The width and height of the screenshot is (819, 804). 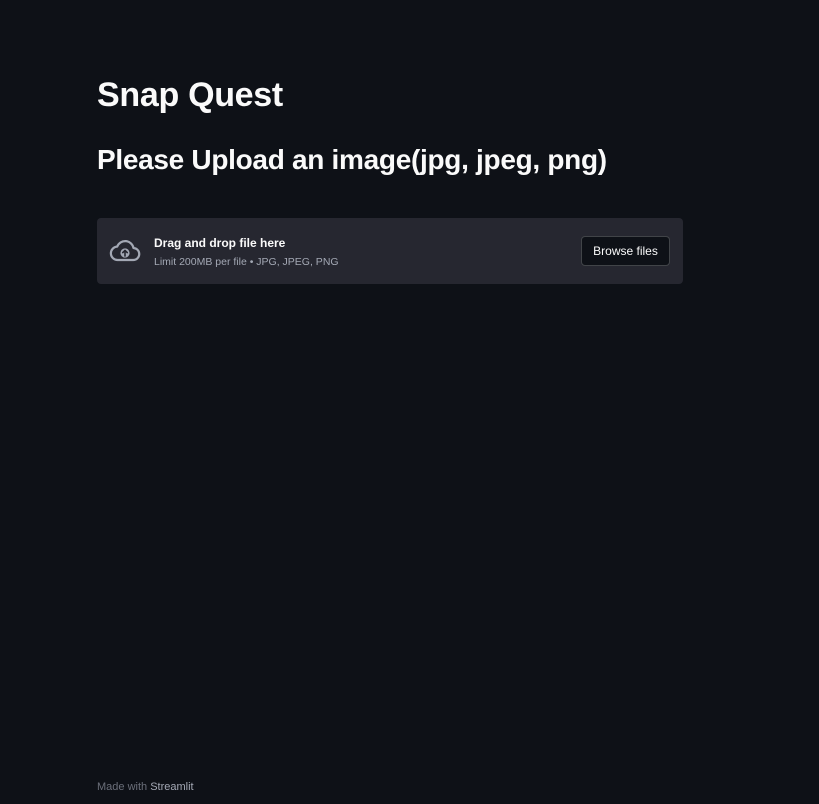 I want to click on cloud-upload-icon, so click(x=125, y=251).